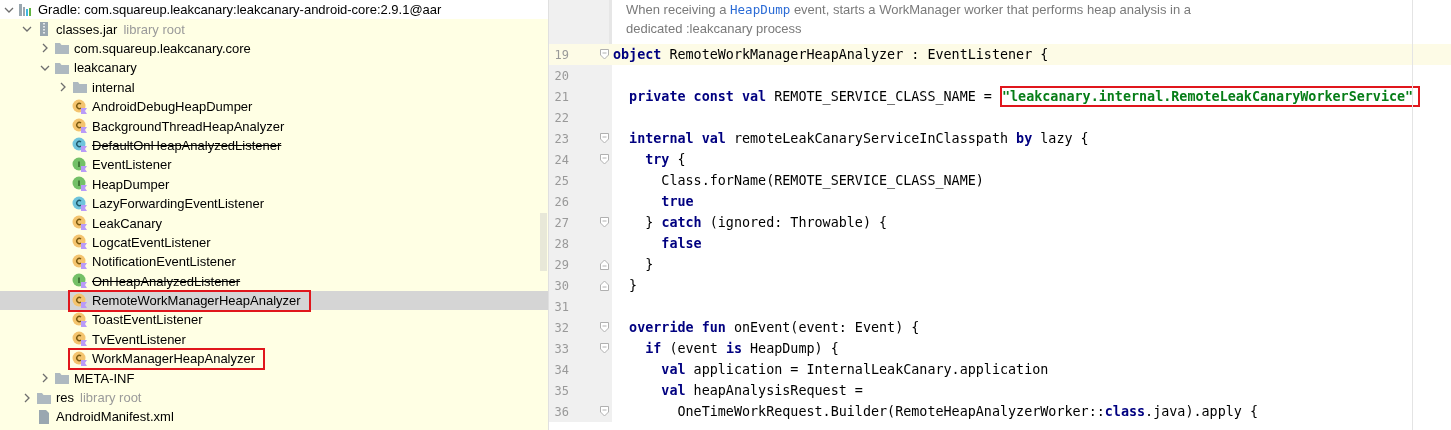  Describe the element at coordinates (822, 180) in the screenshot. I see `code-line: Class.forName(REMOTE_SERVICE_CLASS_NAME)` at that location.